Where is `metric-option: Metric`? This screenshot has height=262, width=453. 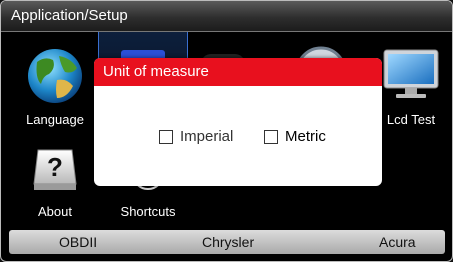 metric-option: Metric is located at coordinates (295, 136).